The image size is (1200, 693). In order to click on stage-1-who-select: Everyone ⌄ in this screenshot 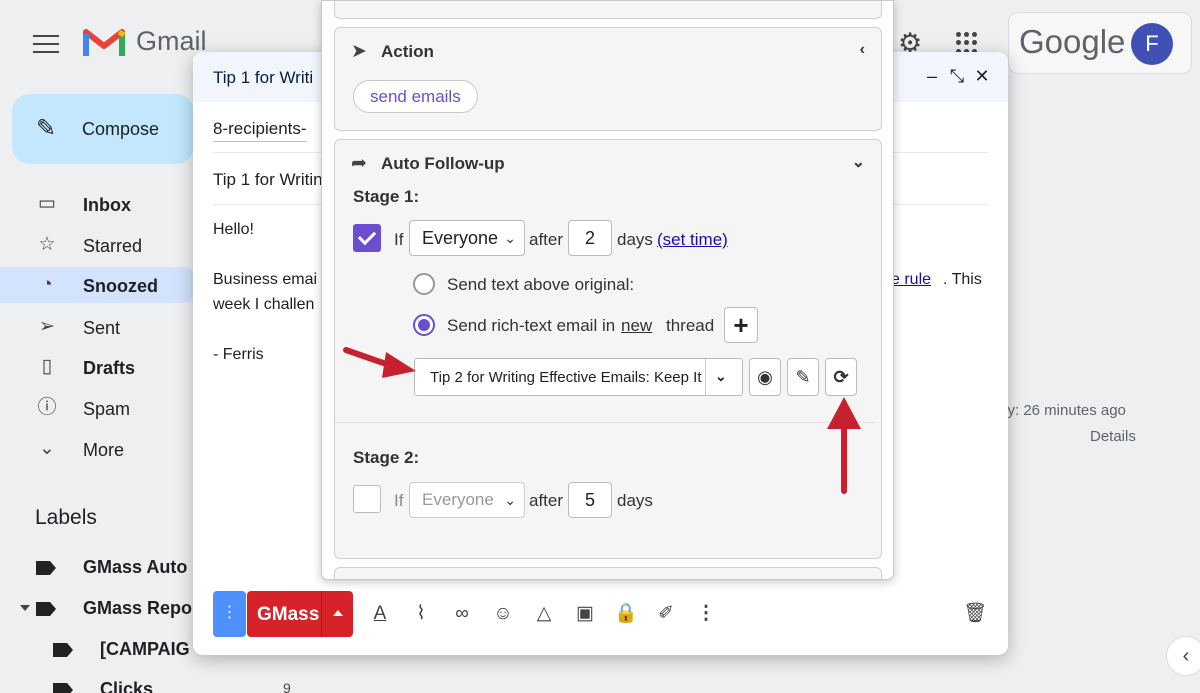, I will do `click(467, 238)`.